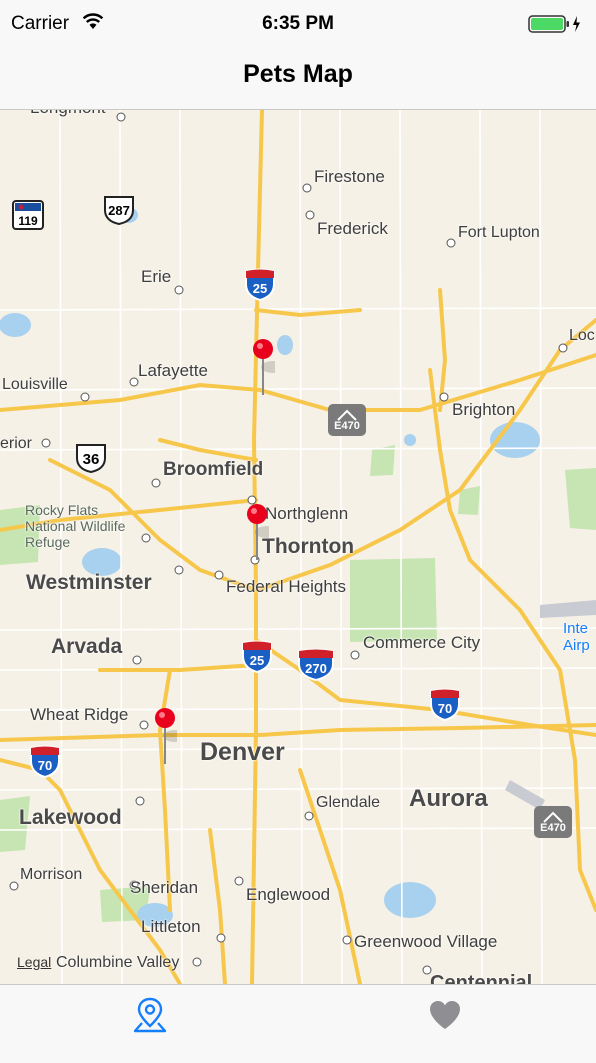 This screenshot has width=596, height=1063. Describe the element at coordinates (173, 370) in the screenshot. I see `city-label-lafayette: Lafayette` at that location.